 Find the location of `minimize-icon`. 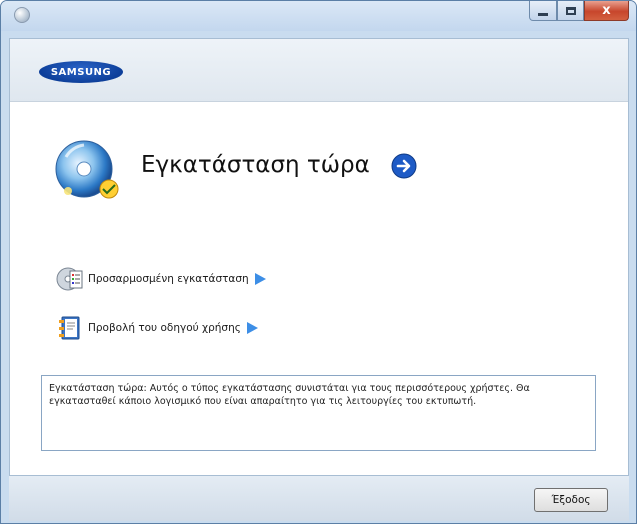

minimize-icon is located at coordinates (543, 14).